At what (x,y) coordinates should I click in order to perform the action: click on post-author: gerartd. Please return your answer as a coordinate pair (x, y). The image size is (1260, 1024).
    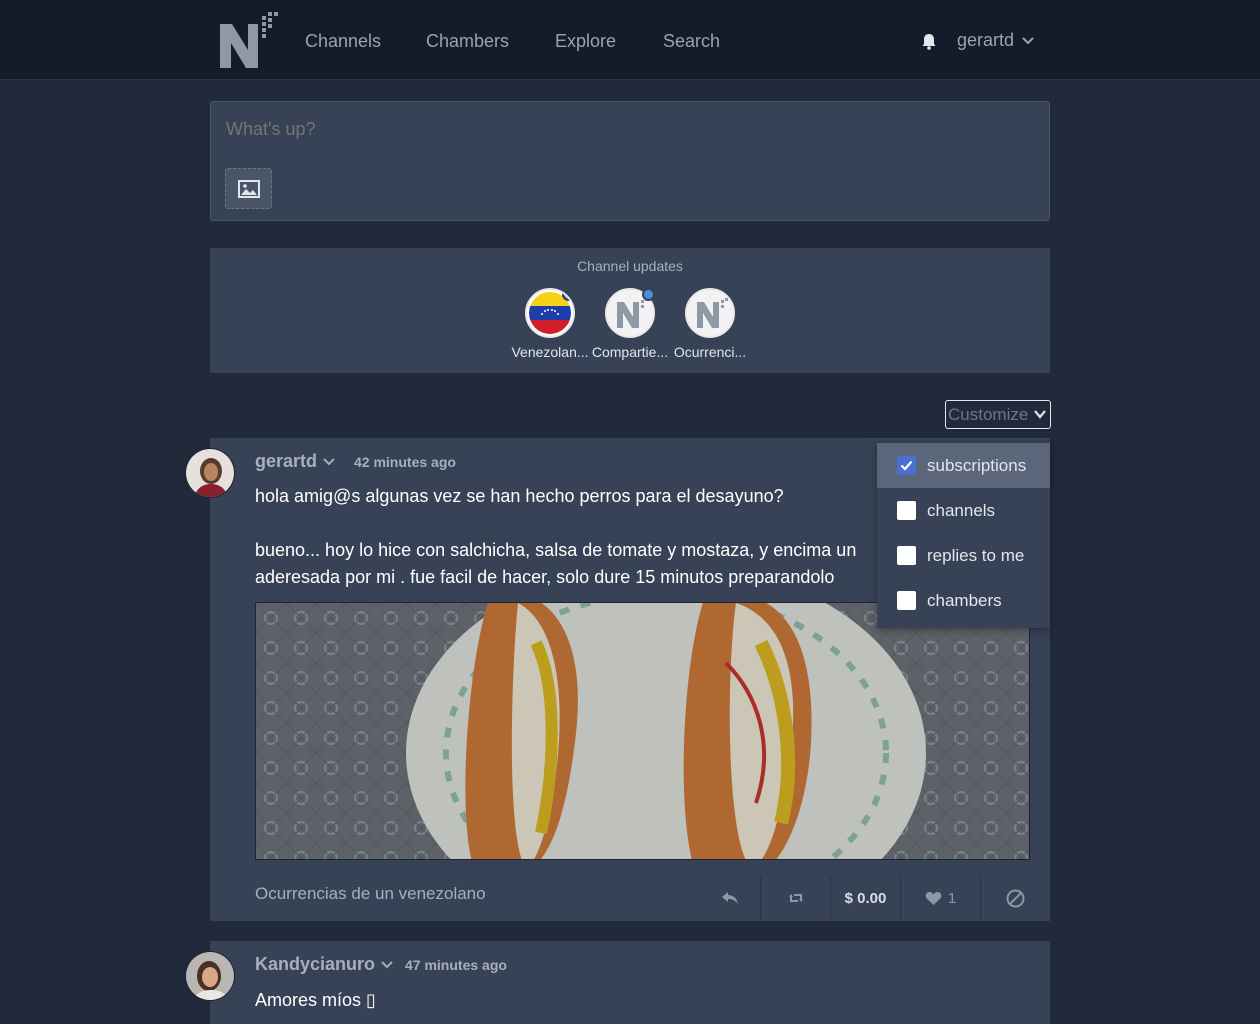
    Looking at the image, I should click on (295, 461).